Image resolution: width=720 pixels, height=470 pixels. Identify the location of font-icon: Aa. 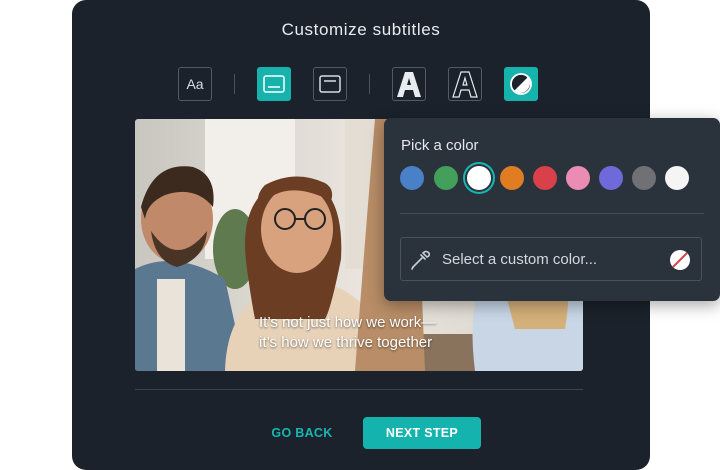
(195, 84).